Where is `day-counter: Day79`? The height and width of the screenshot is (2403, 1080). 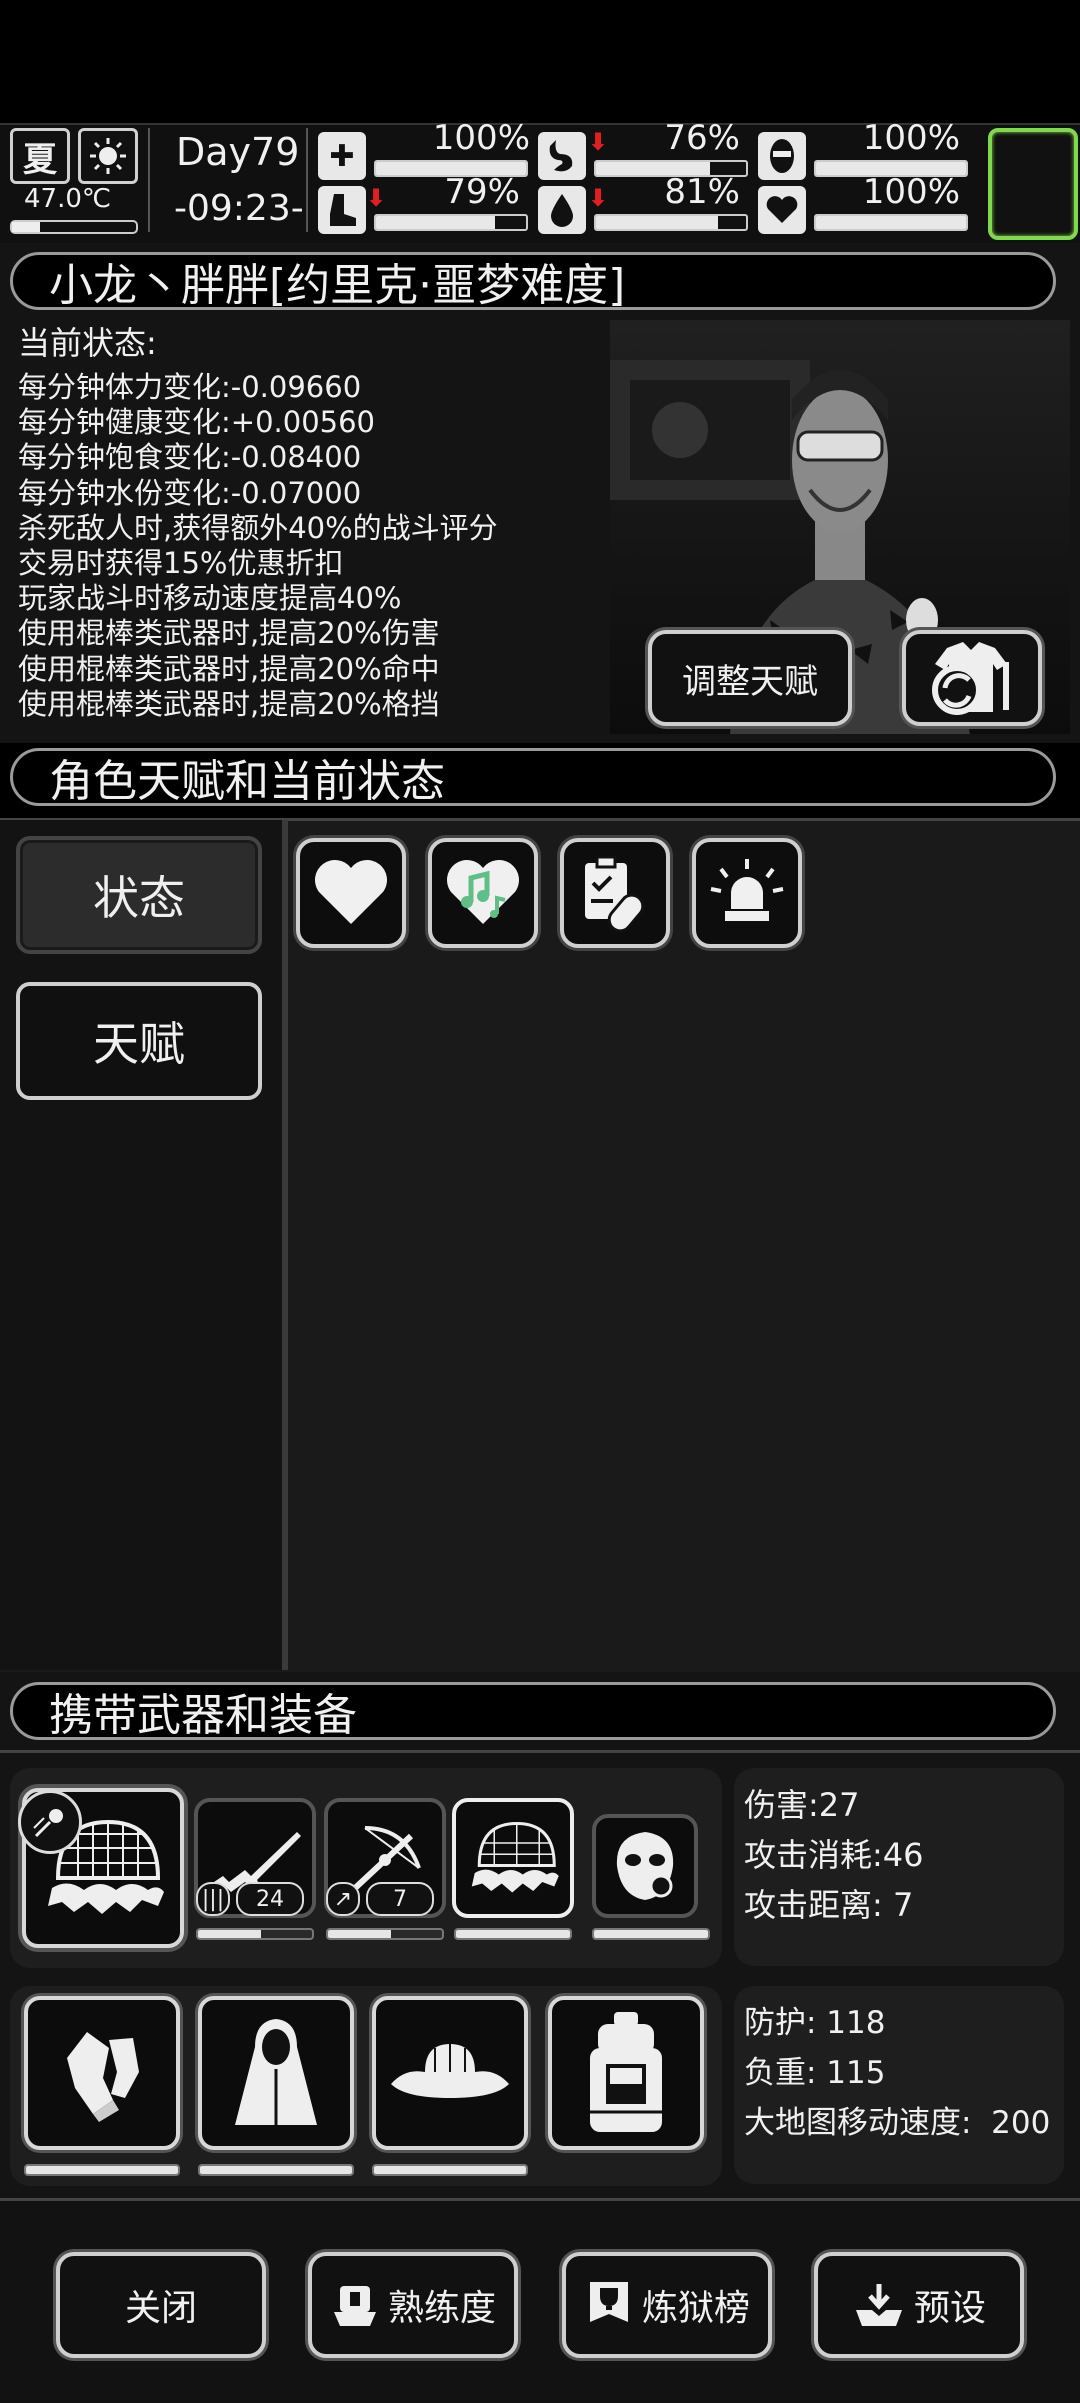
day-counter: Day79 is located at coordinates (238, 152).